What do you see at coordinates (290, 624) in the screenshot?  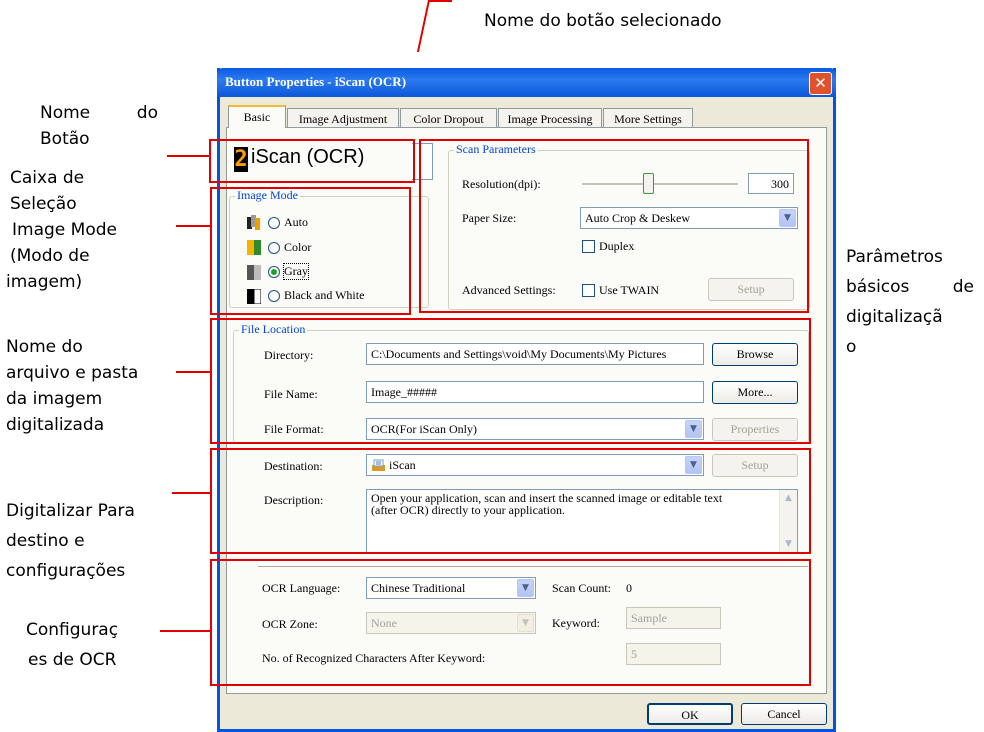 I see `ocr-zone-label: OCR Zone:` at bounding box center [290, 624].